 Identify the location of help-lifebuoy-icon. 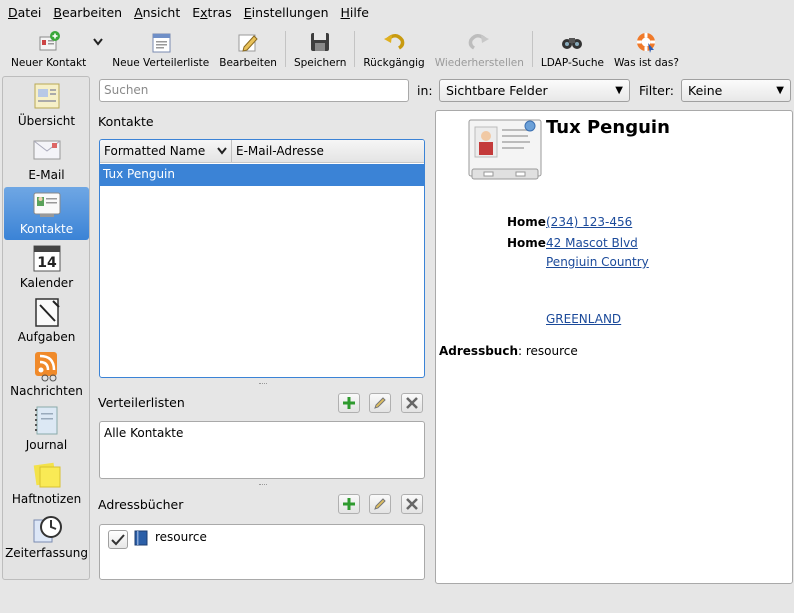
(646, 42).